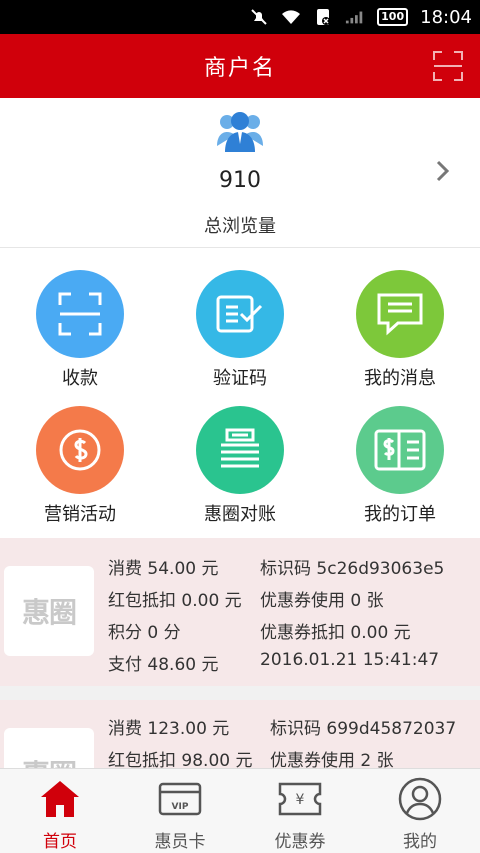  I want to click on ledger-icon, so click(240, 450).